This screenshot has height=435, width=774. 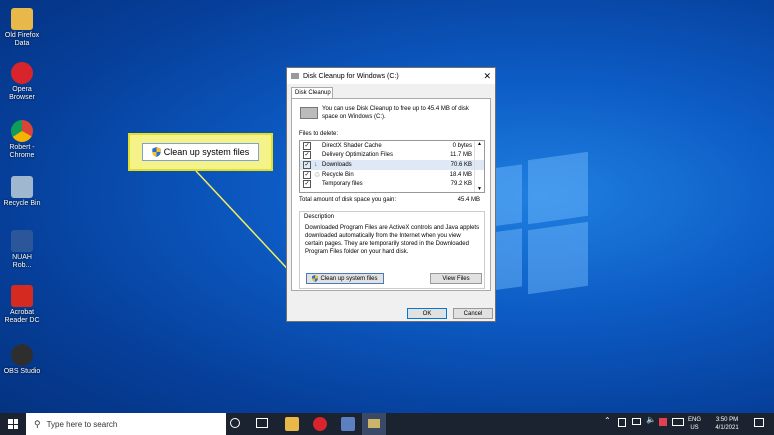 What do you see at coordinates (456, 278) in the screenshot?
I see `view-files-button: View Files` at bounding box center [456, 278].